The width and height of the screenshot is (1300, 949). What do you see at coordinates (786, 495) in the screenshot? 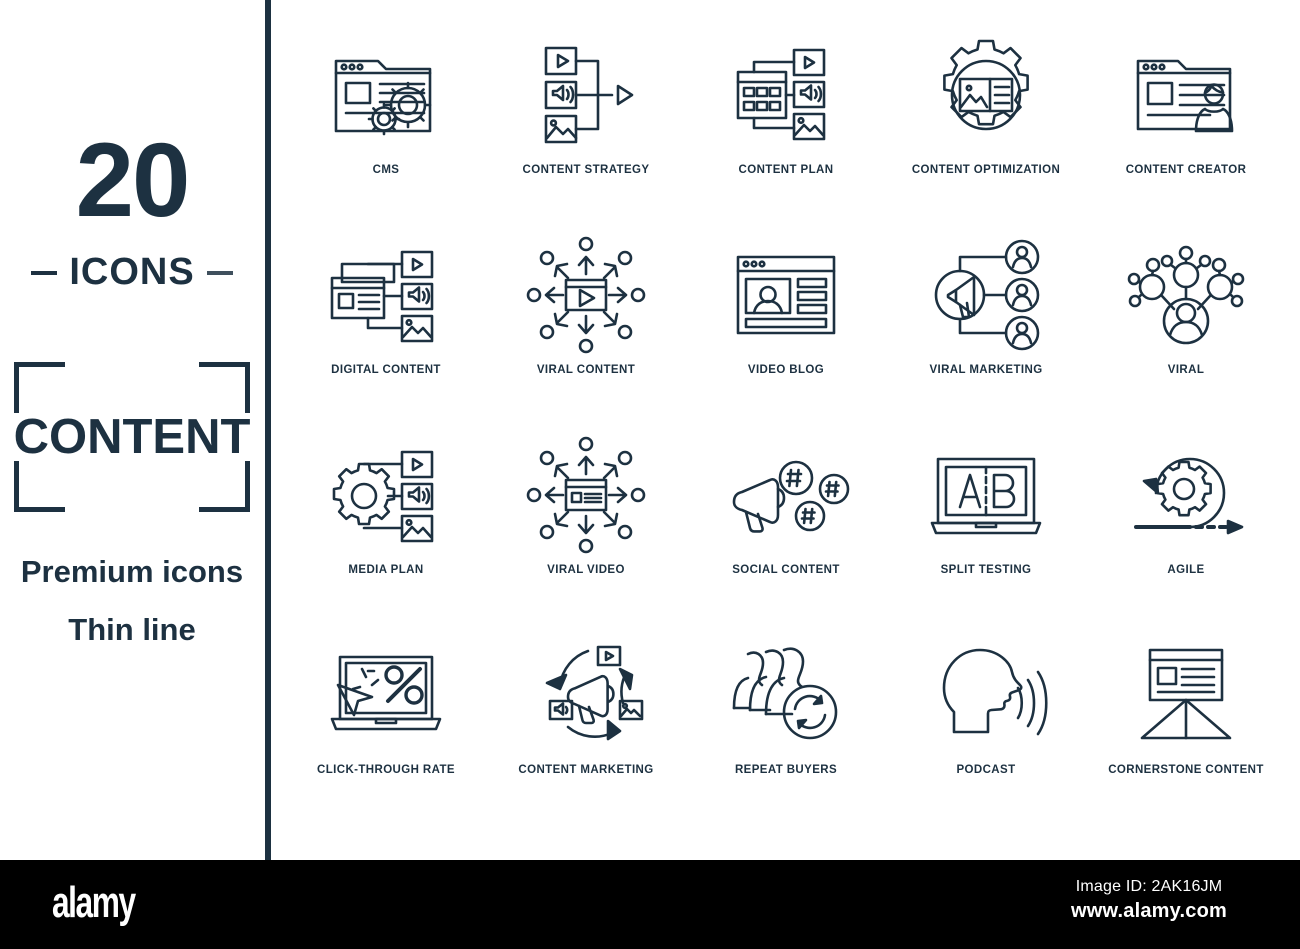
I see `social-content-icon` at bounding box center [786, 495].